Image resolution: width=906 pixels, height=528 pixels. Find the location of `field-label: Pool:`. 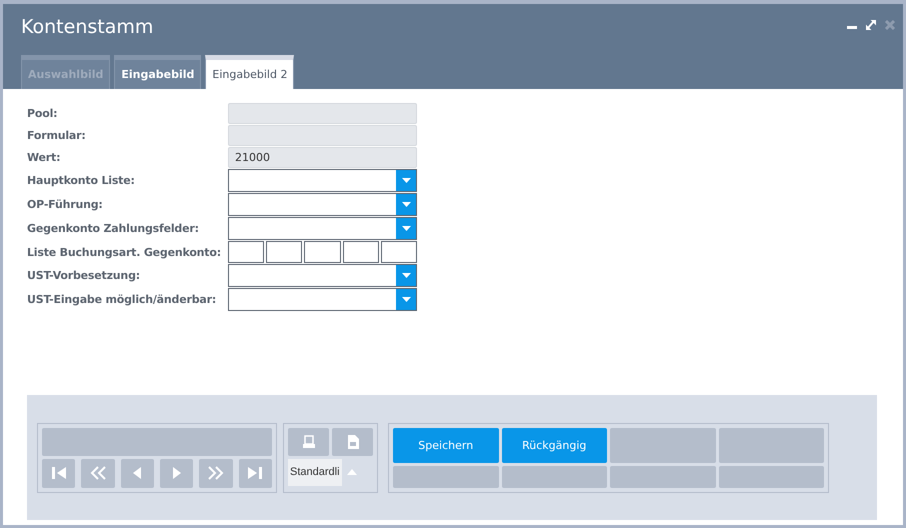

field-label: Pool: is located at coordinates (42, 113).